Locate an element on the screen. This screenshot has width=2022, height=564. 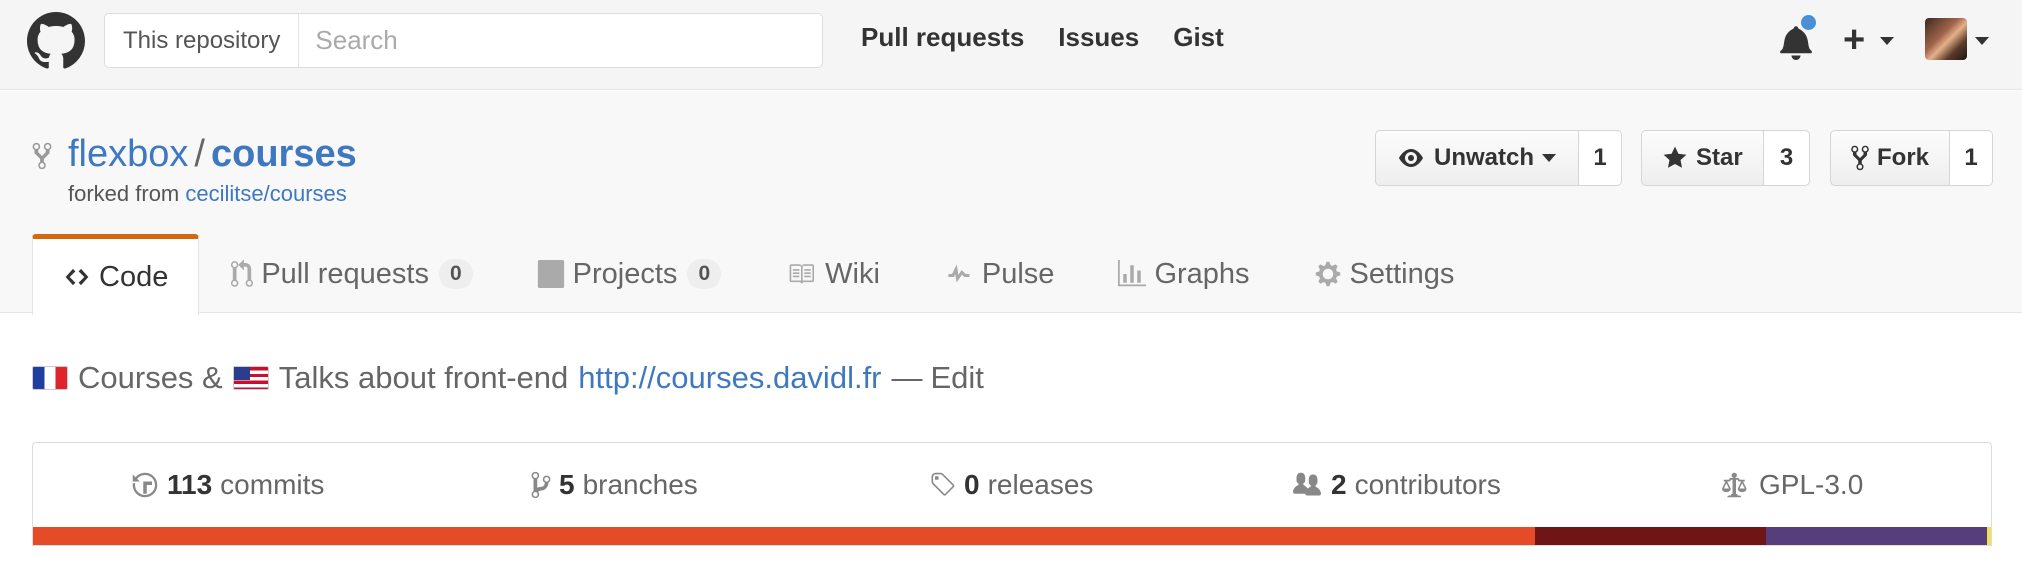
license-stat: GPL-3.0 is located at coordinates (1792, 485).